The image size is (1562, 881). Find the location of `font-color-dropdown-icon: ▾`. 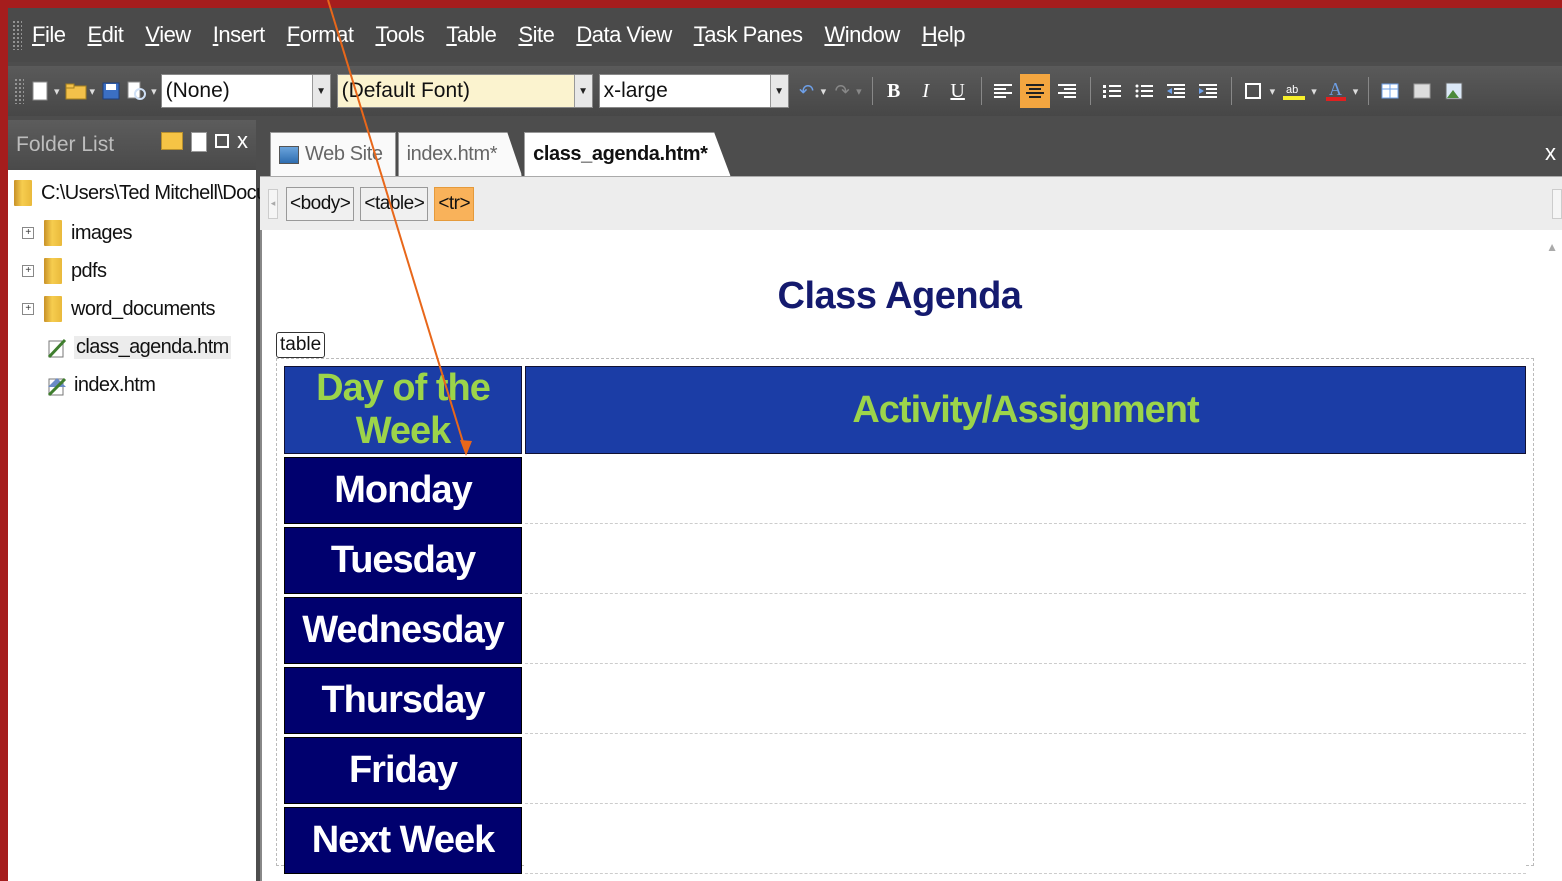

font-color-dropdown-icon: ▾ is located at coordinates (1356, 91).